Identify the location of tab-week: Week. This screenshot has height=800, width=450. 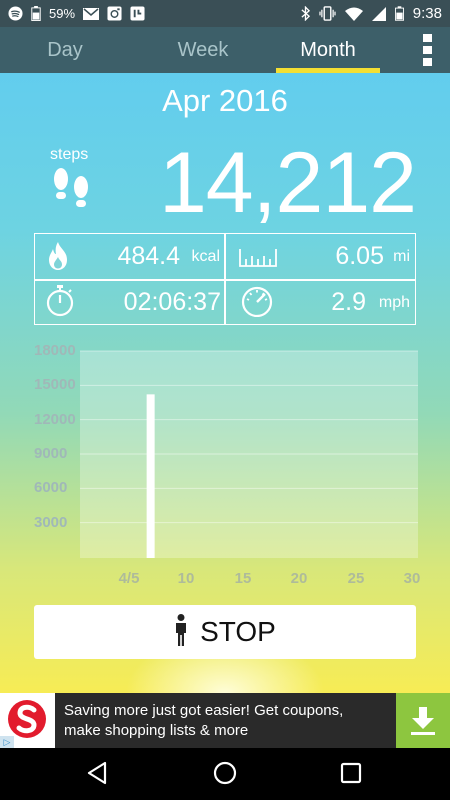
(203, 50).